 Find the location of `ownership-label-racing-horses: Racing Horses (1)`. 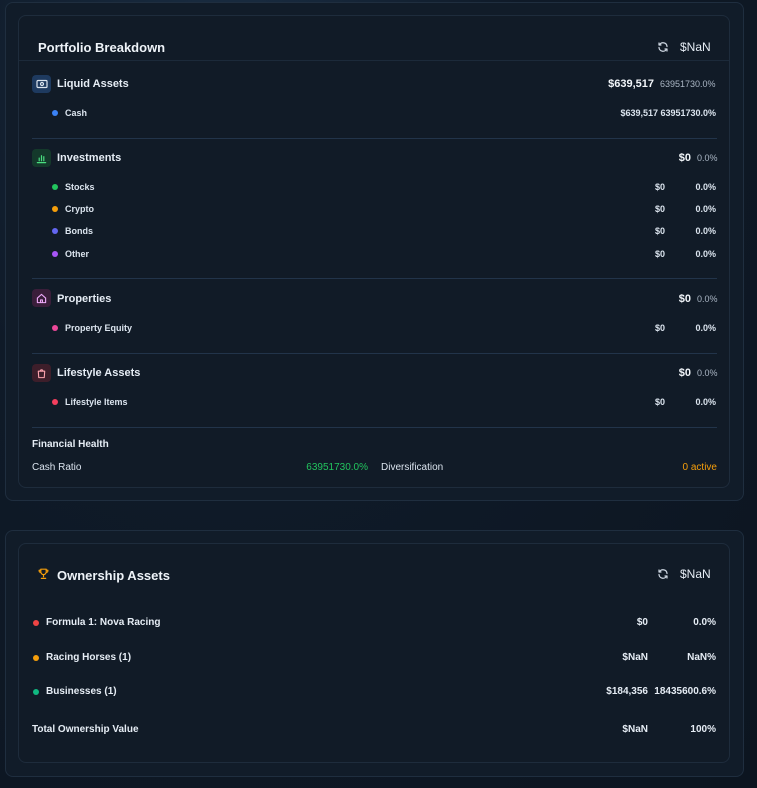

ownership-label-racing-horses: Racing Horses (1) is located at coordinates (89, 657).